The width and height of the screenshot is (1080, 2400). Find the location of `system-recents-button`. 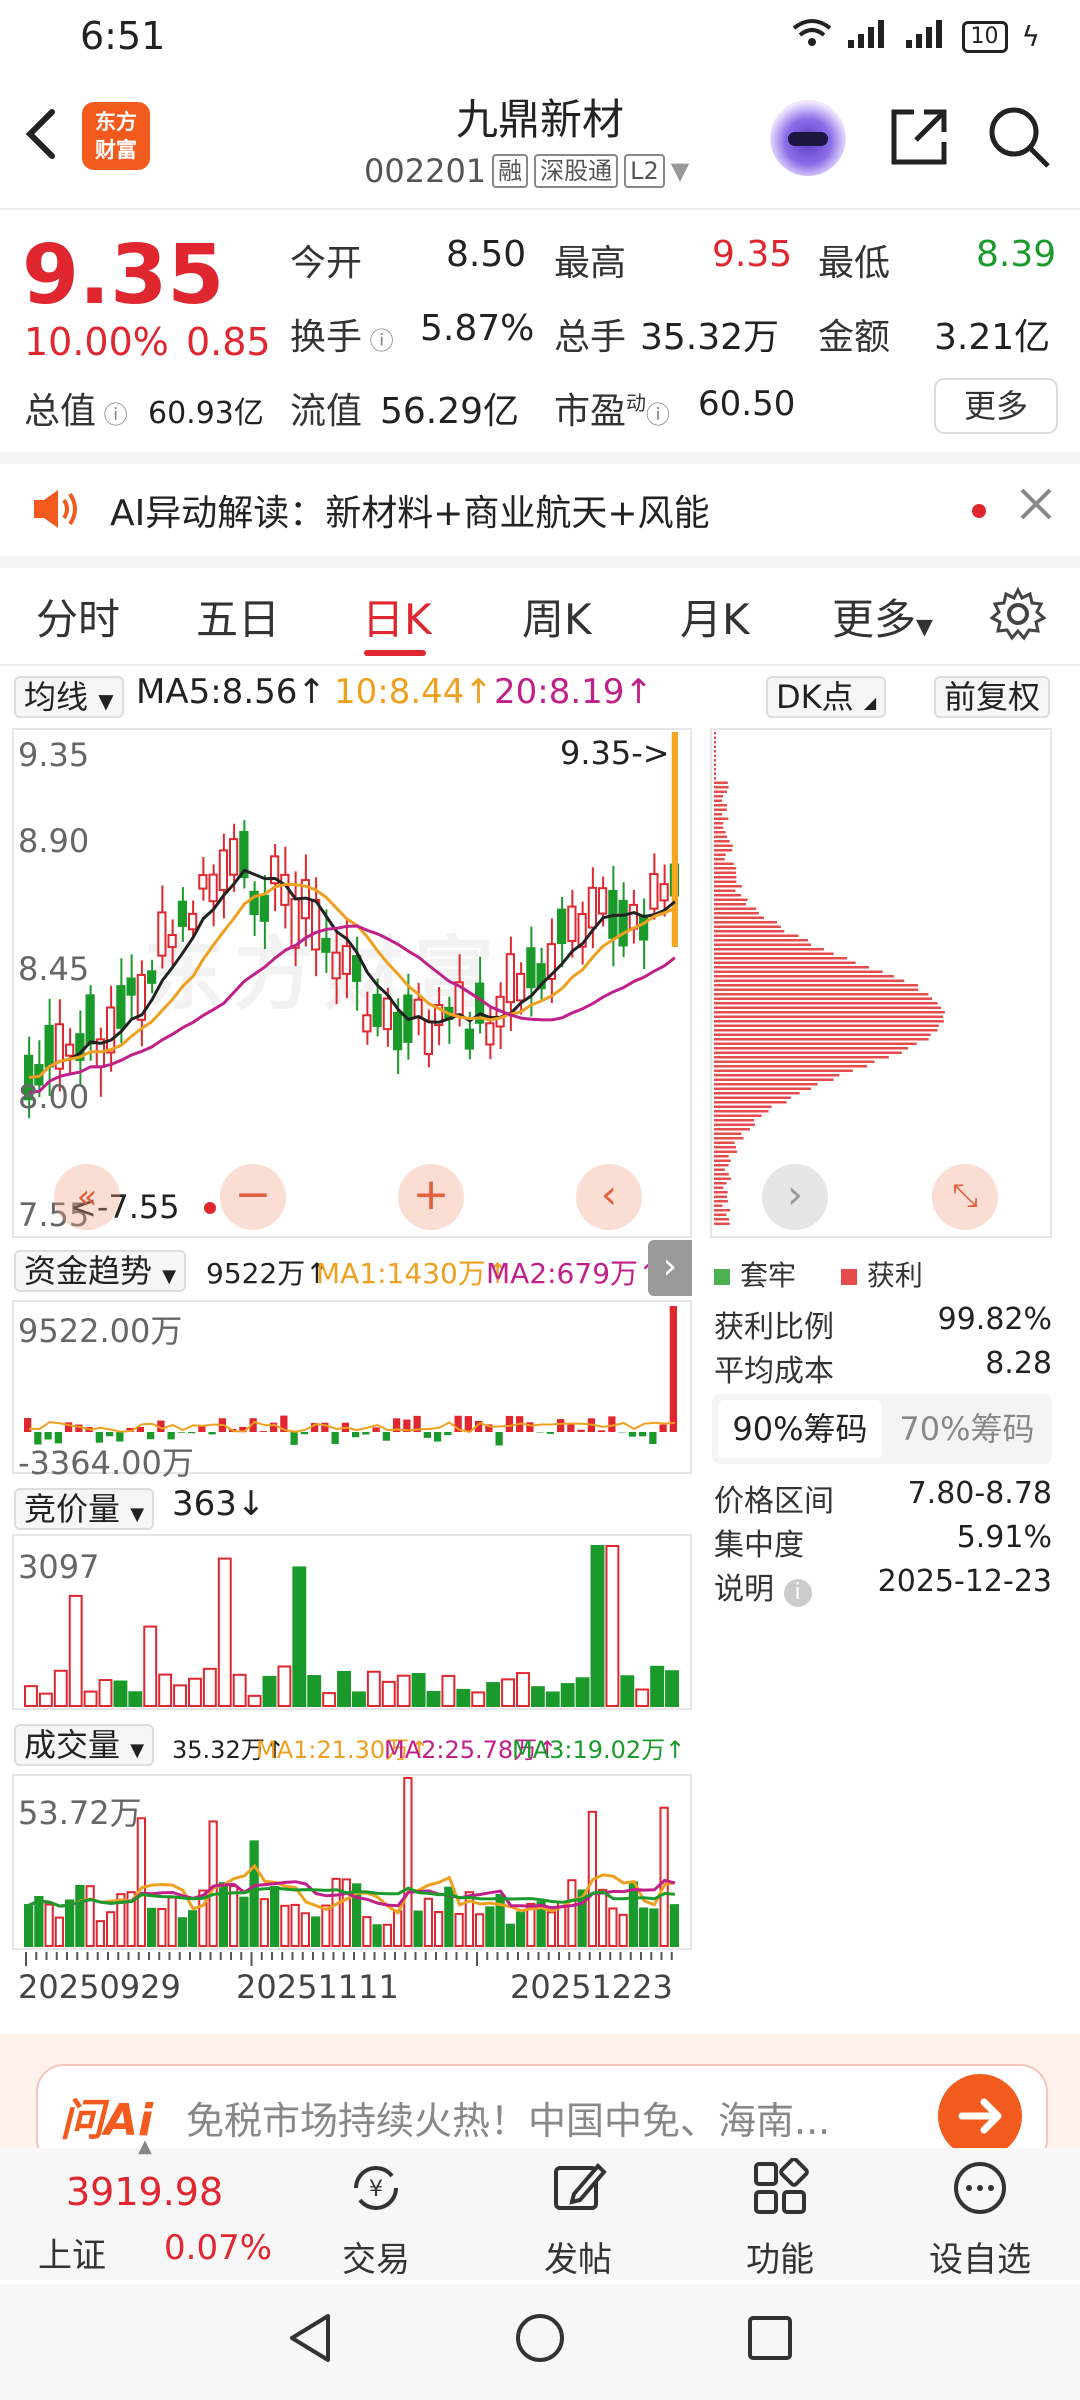

system-recents-button is located at coordinates (770, 2340).